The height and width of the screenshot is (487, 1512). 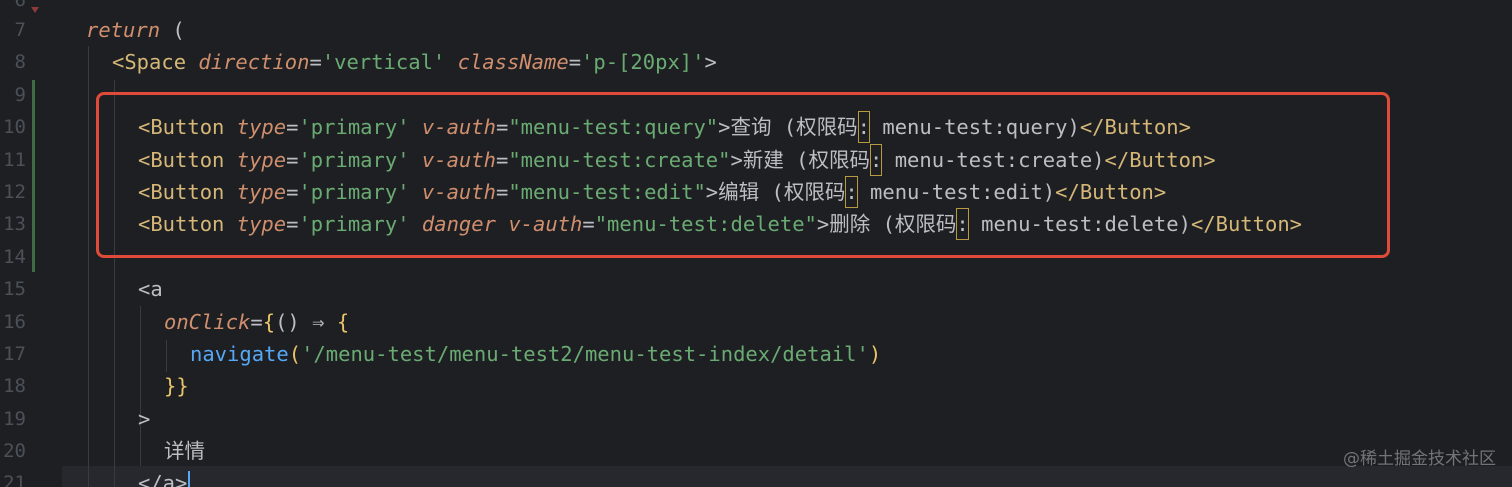 What do you see at coordinates (14, 127) in the screenshot?
I see `line-number: 10` at bounding box center [14, 127].